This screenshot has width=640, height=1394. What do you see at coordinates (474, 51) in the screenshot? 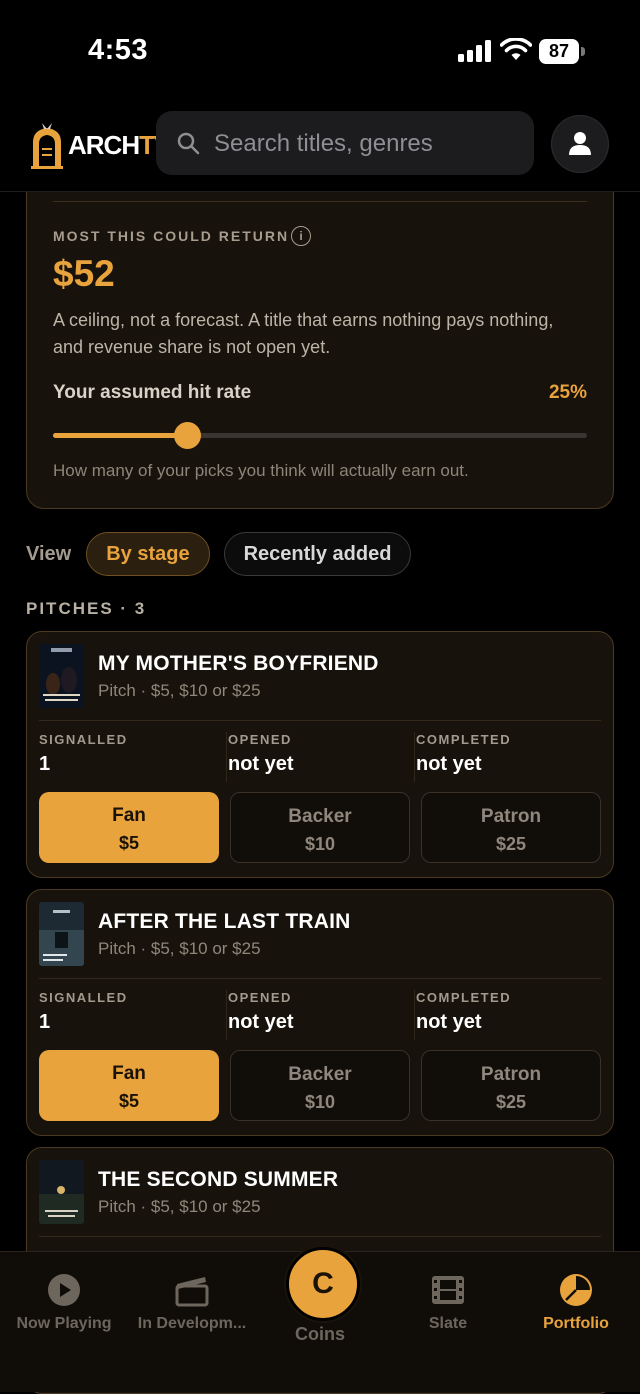
I see `cellular-signal-icon` at bounding box center [474, 51].